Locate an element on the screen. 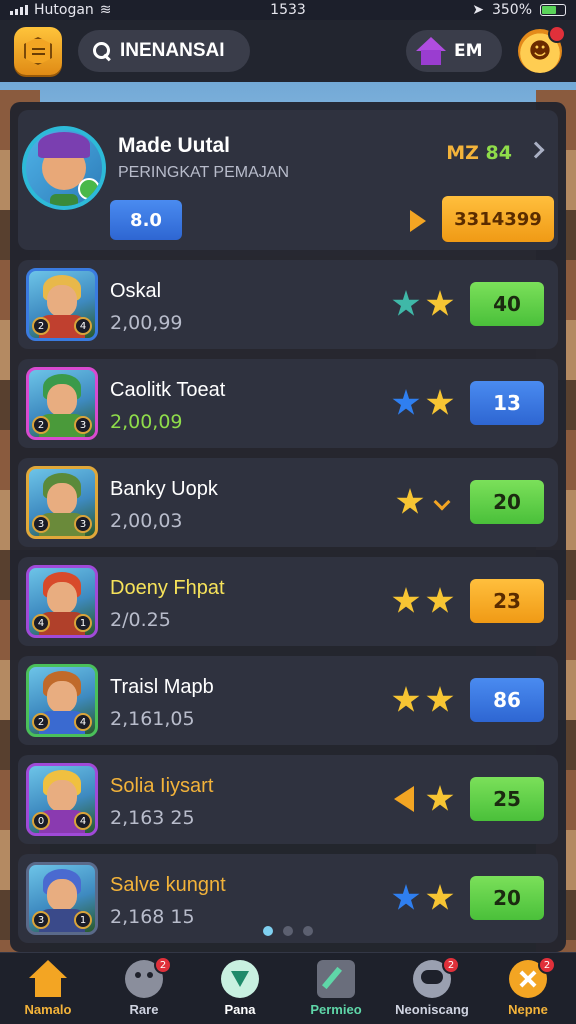 The image size is (576, 1024). profile-score: MZ 84 is located at coordinates (479, 153).